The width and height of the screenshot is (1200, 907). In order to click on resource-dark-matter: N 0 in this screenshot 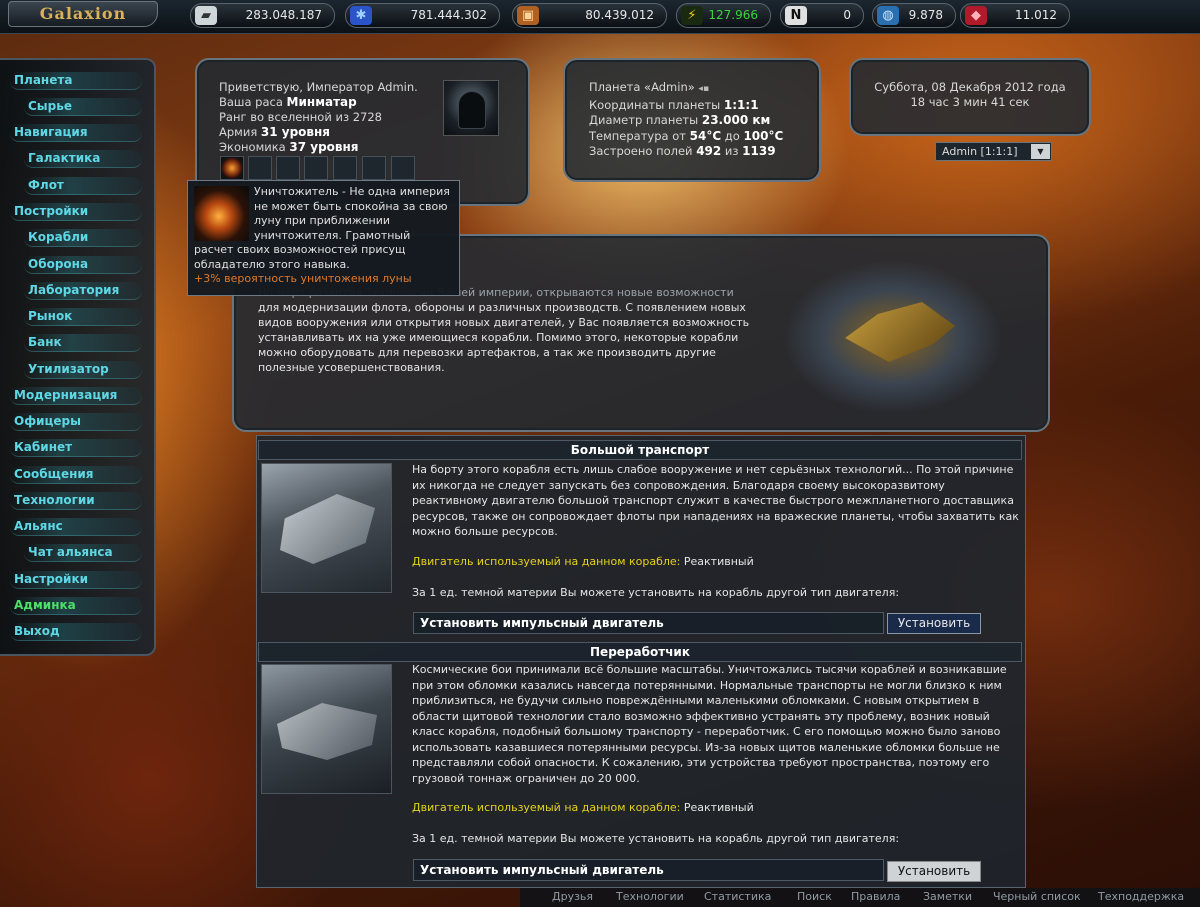, I will do `click(822, 15)`.